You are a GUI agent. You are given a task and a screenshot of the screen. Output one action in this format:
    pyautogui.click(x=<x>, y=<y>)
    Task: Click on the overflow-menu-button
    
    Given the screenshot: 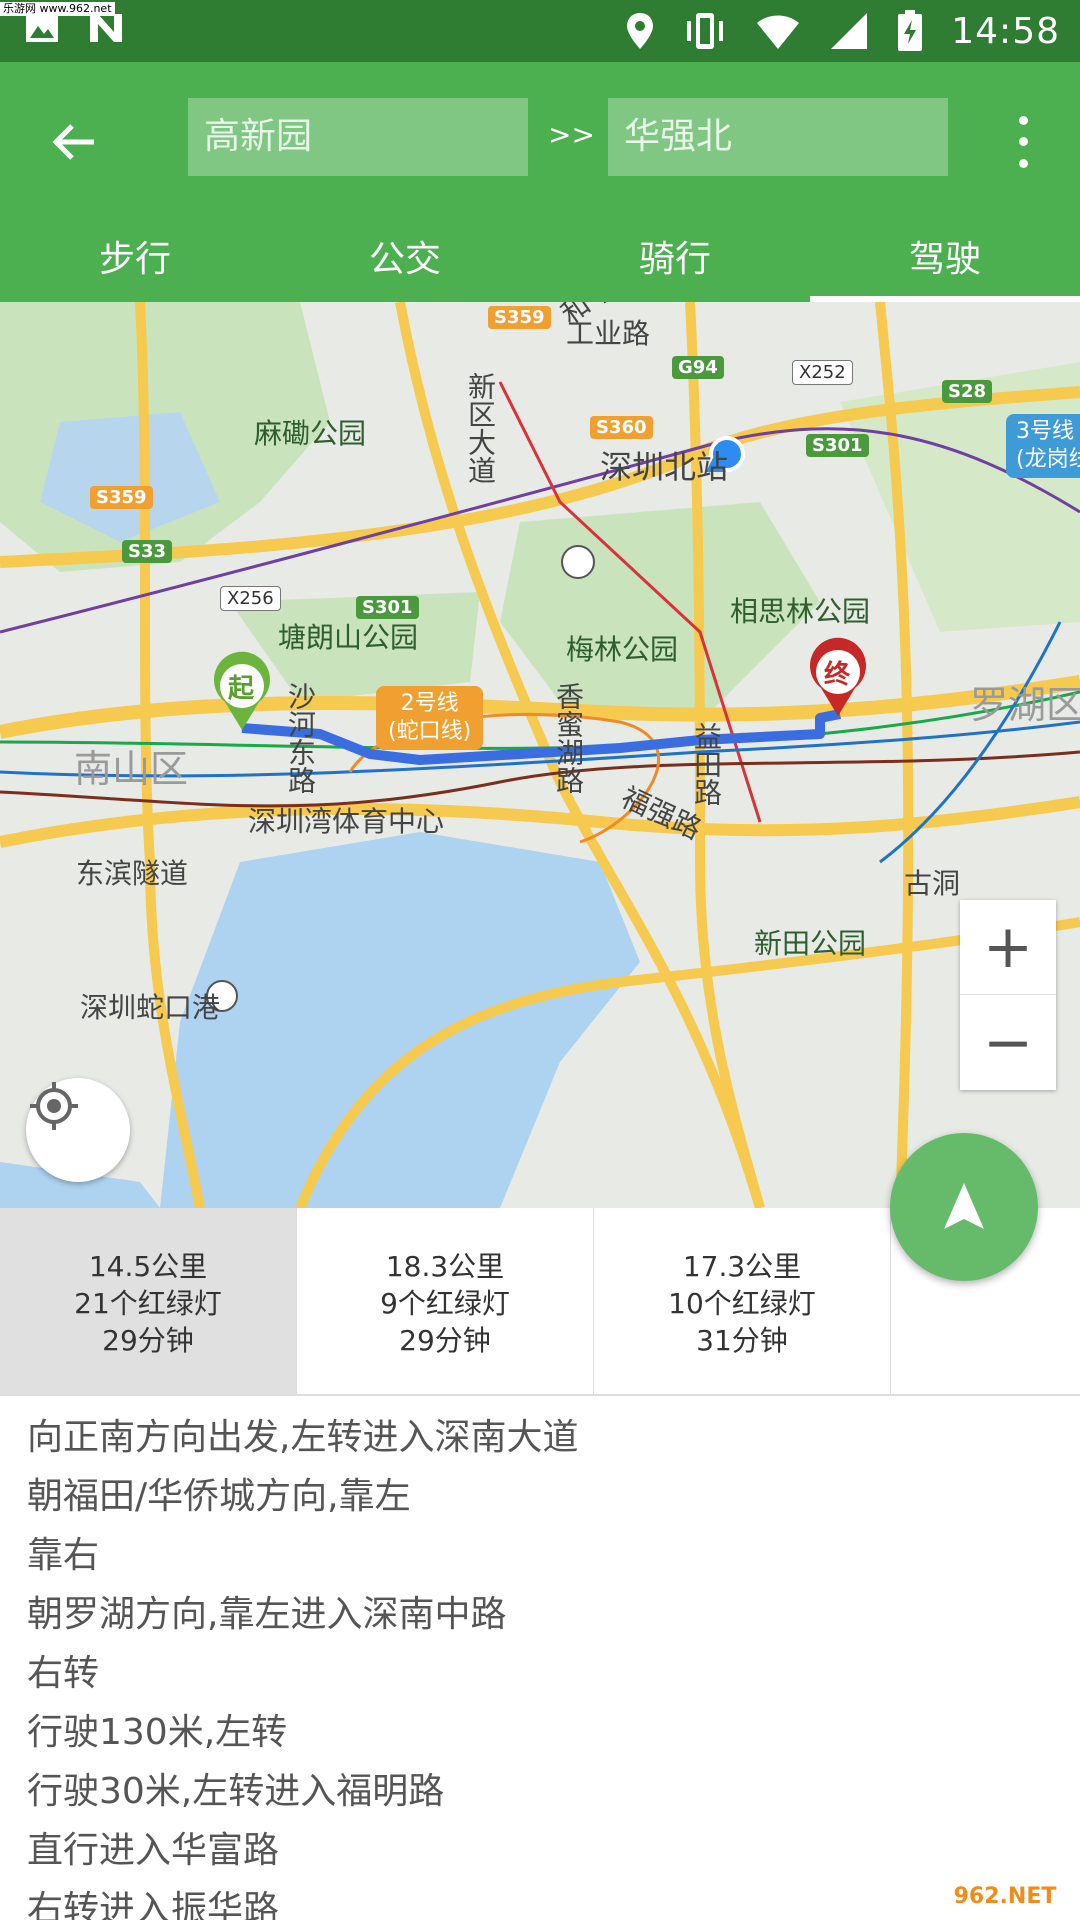 What is the action you would take?
    pyautogui.click(x=1023, y=142)
    